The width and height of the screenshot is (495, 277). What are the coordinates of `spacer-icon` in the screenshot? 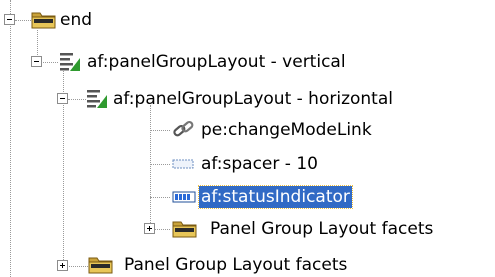 It's located at (183, 164).